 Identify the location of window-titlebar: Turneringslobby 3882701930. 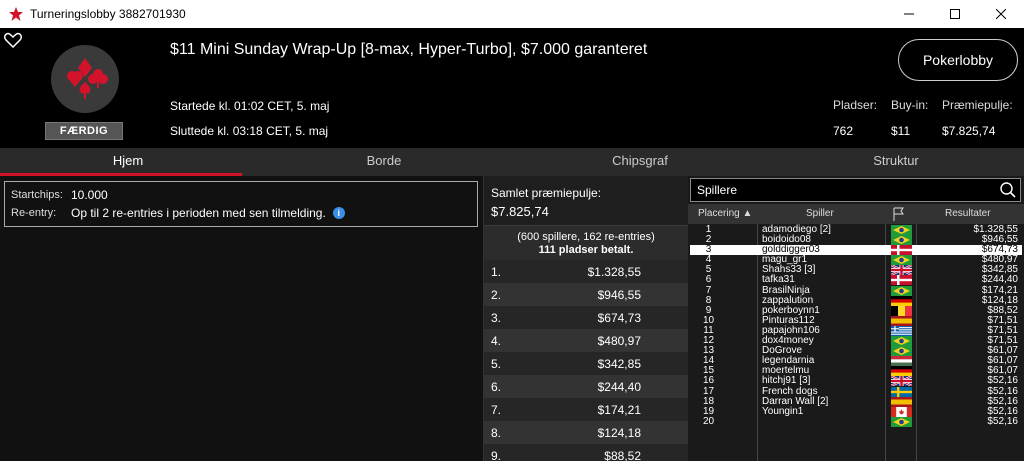
(512, 14).